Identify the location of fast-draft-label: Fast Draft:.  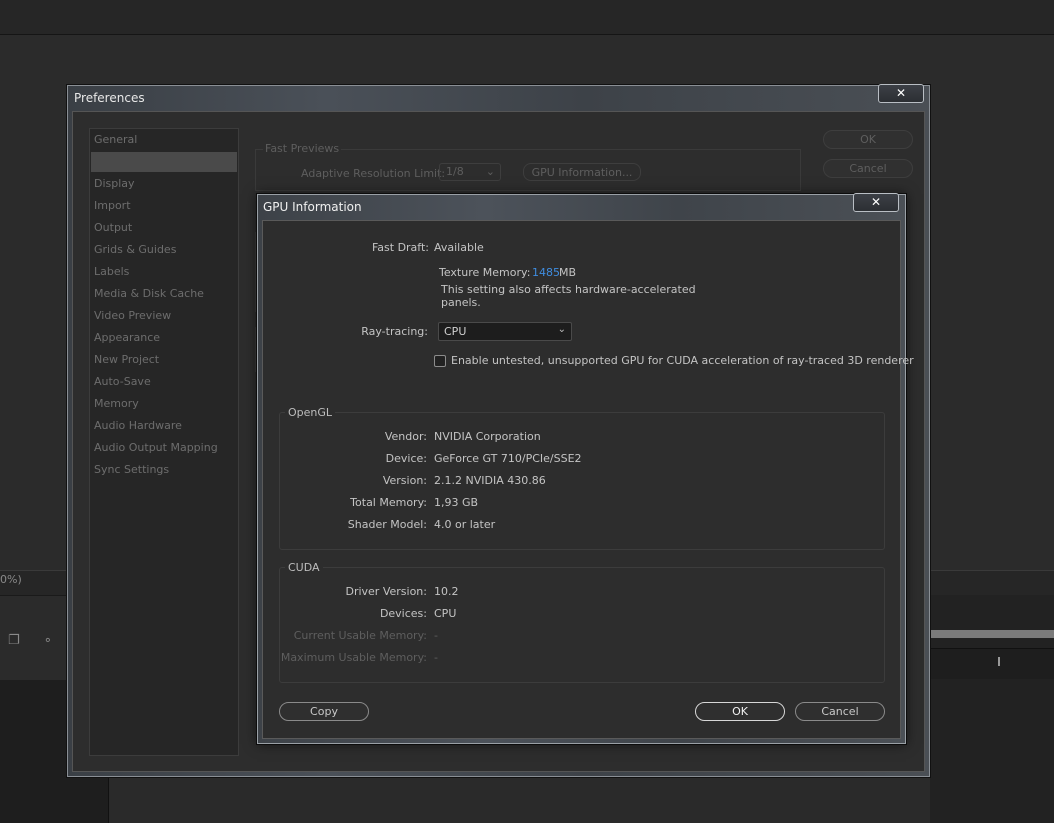
(400, 247).